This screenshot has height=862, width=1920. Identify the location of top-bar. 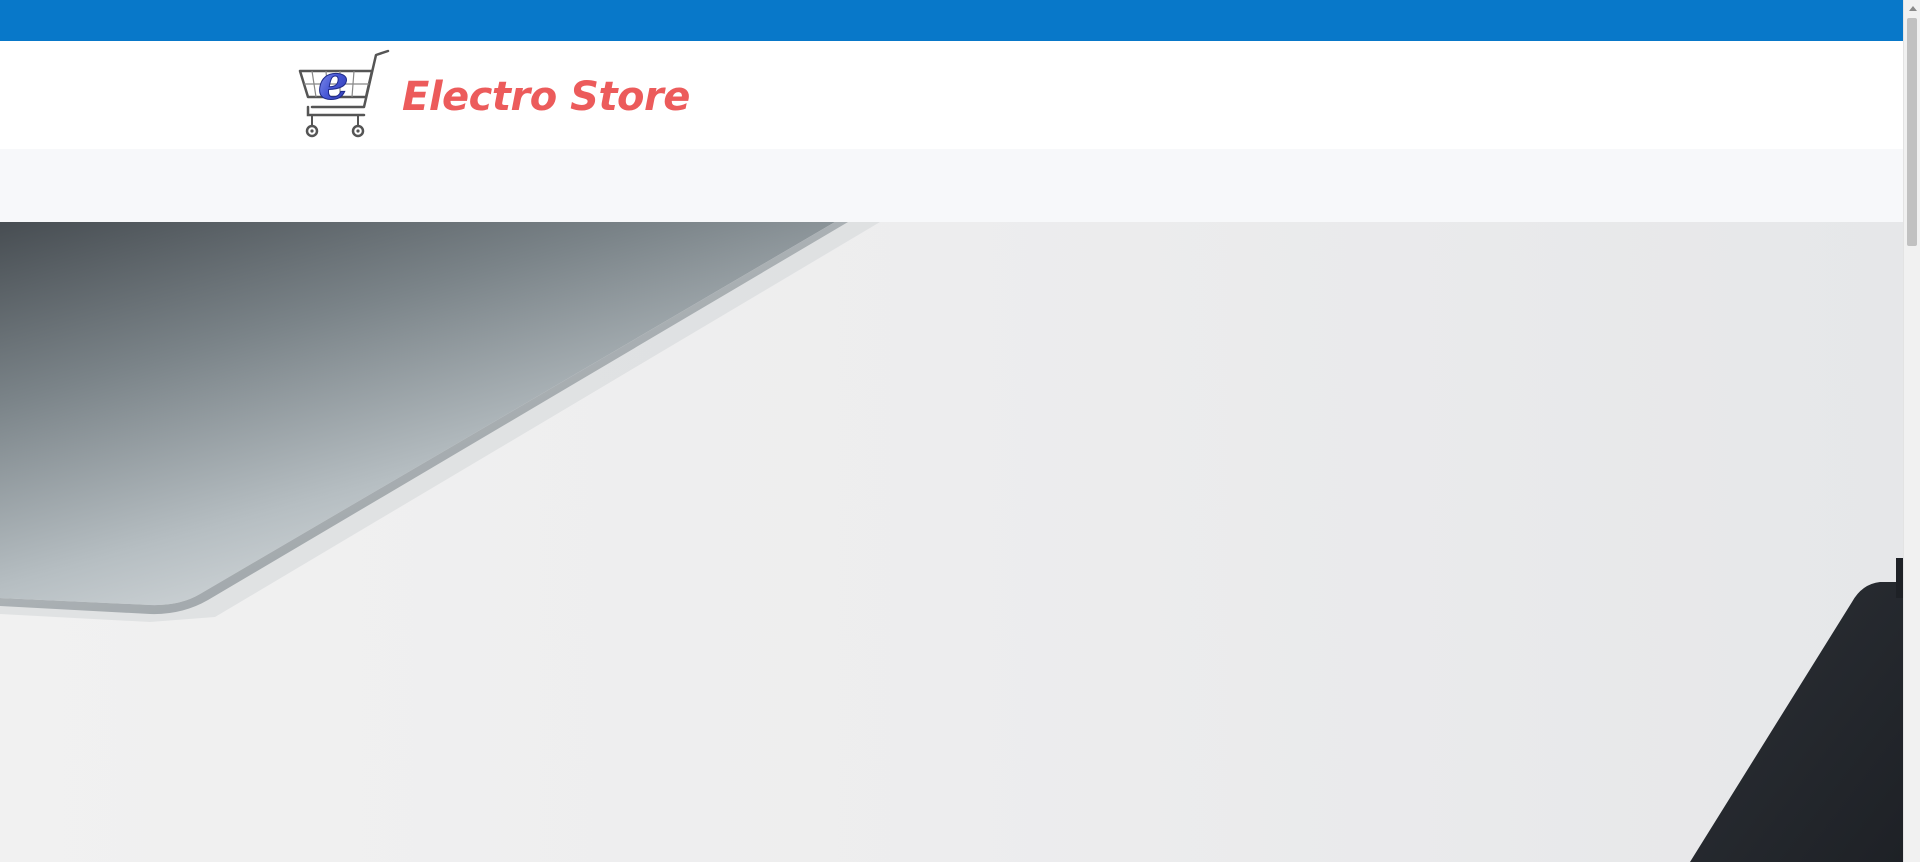
(951, 20).